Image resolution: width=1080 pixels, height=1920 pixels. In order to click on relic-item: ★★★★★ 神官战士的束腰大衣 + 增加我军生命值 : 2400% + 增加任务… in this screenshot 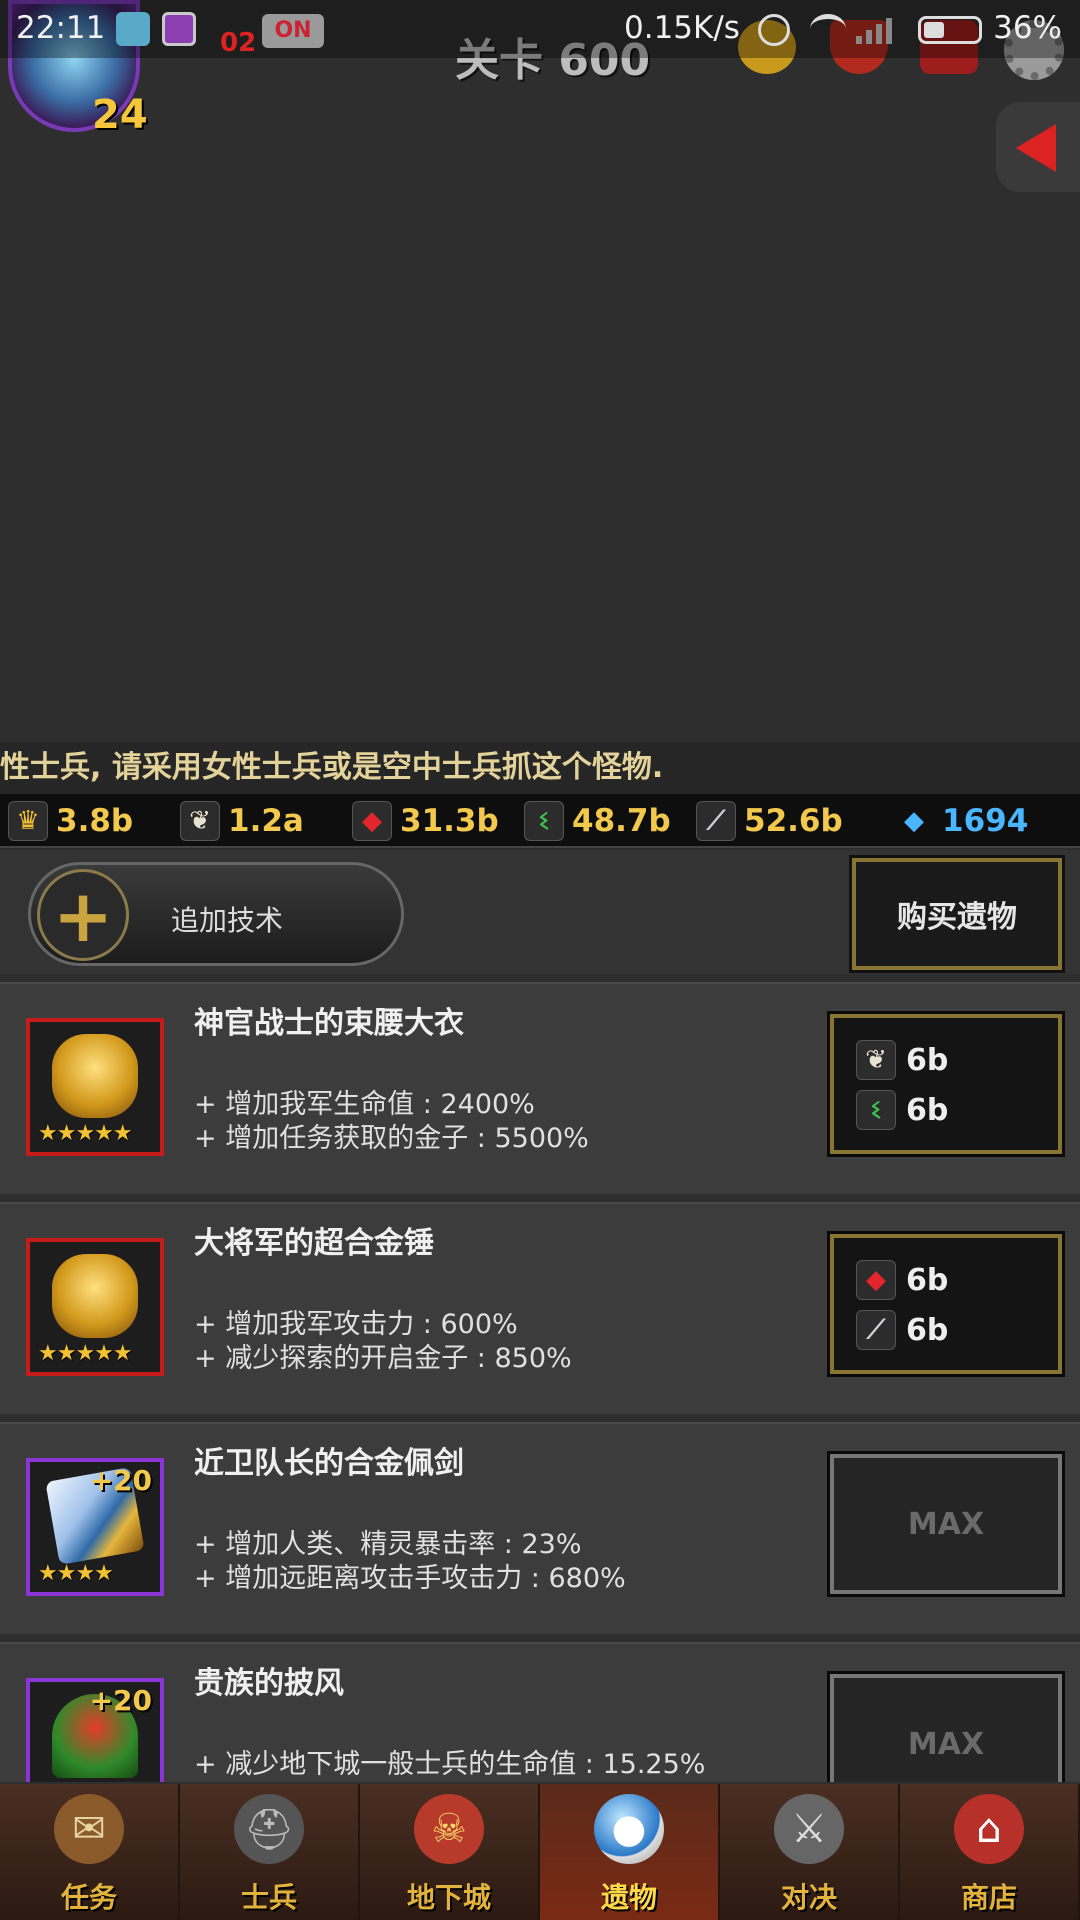, I will do `click(540, 1088)`.